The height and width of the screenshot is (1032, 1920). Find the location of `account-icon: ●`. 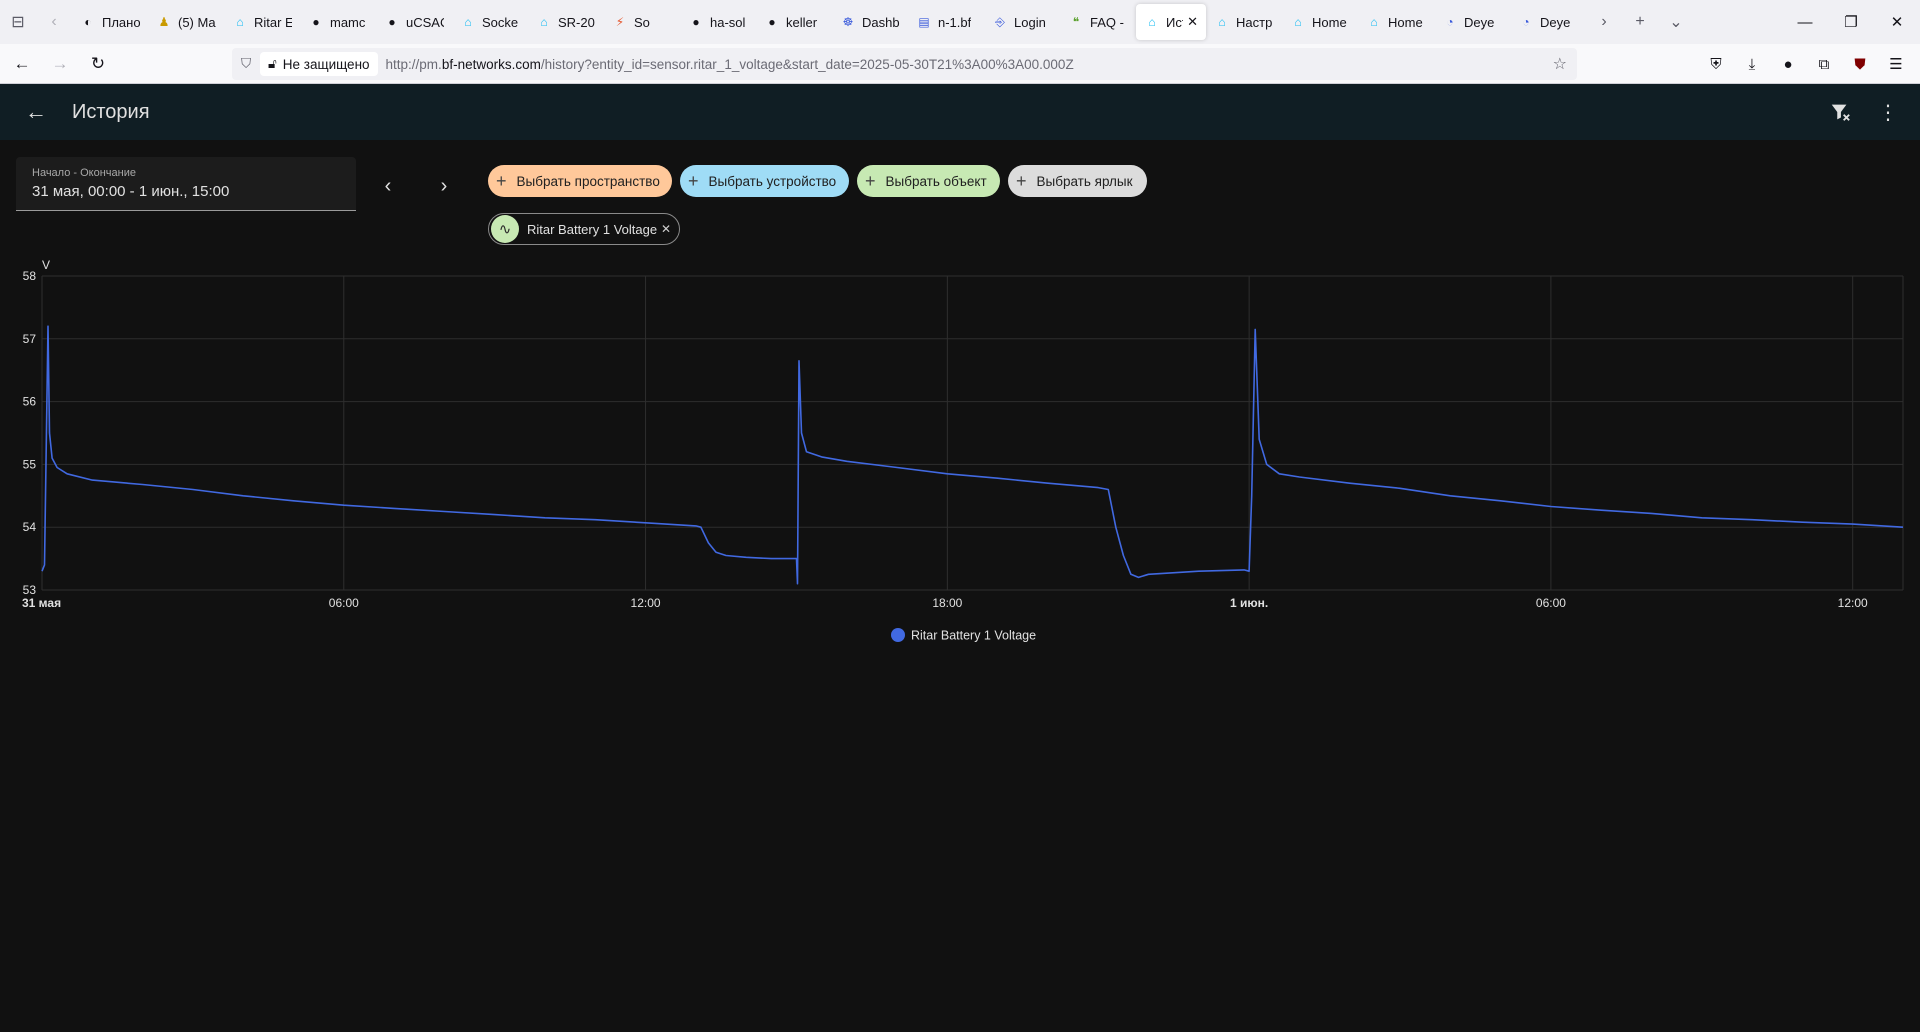

account-icon: ● is located at coordinates (1788, 64).